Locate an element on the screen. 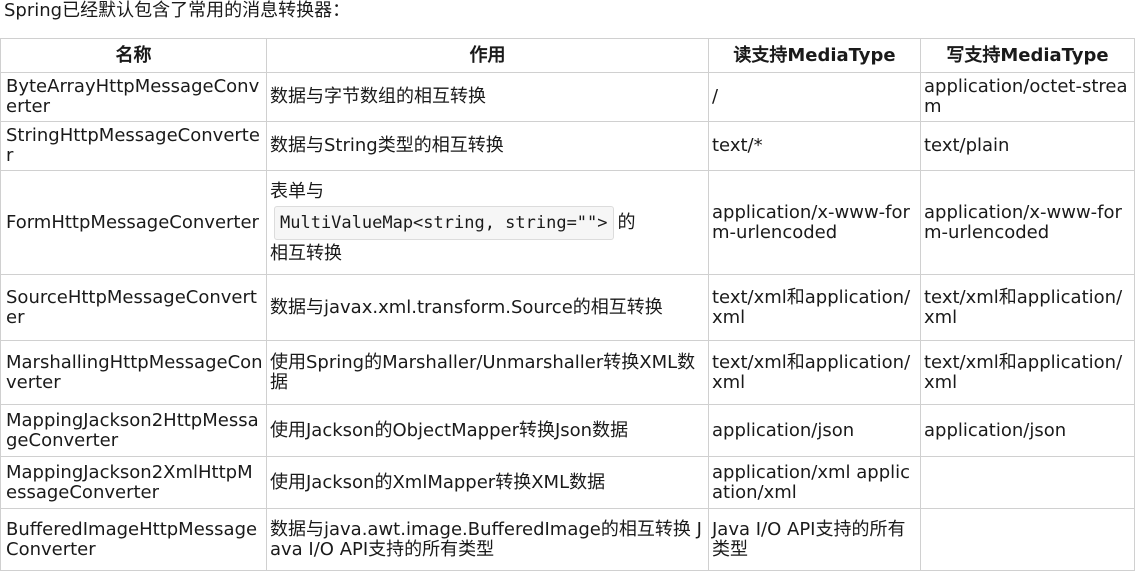 The width and height of the screenshot is (1136, 578). converter-name: BufferedImageHttpMessageConverter is located at coordinates (133, 539).